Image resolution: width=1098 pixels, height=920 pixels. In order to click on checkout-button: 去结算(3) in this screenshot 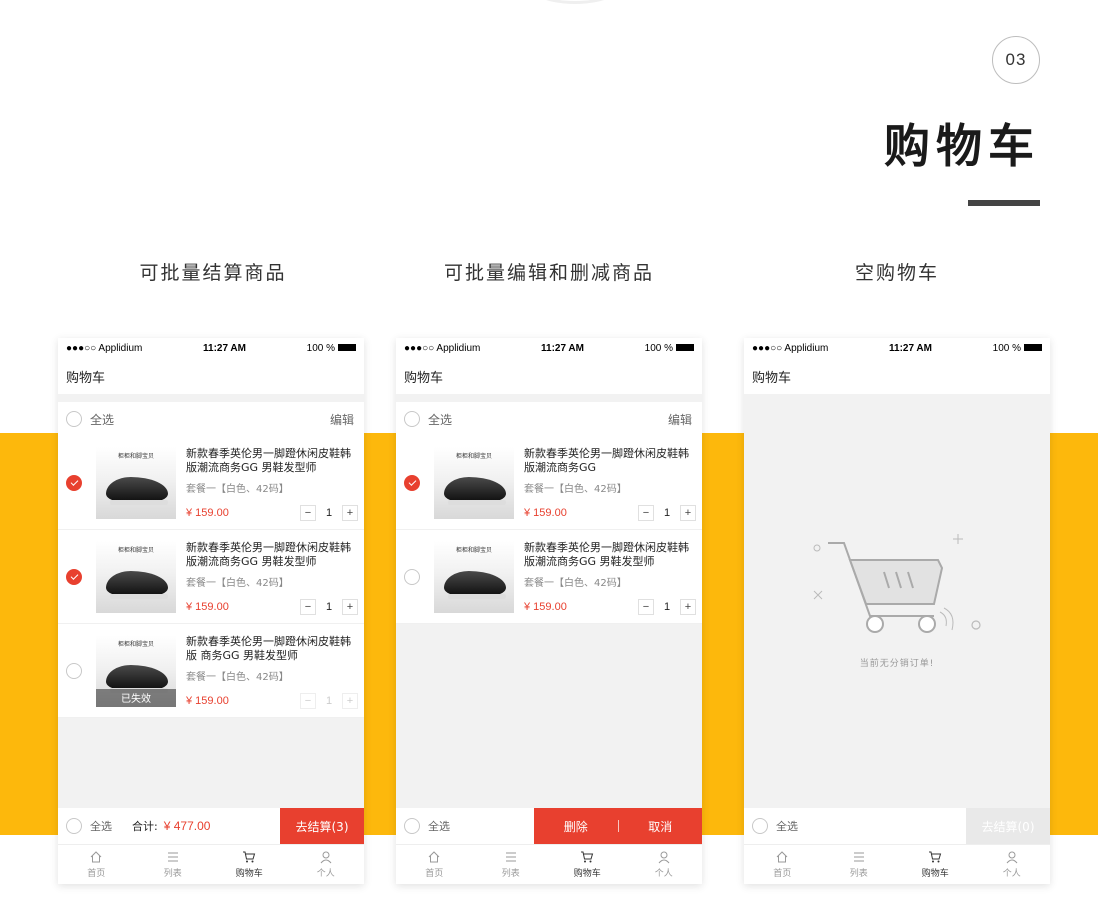, I will do `click(322, 826)`.